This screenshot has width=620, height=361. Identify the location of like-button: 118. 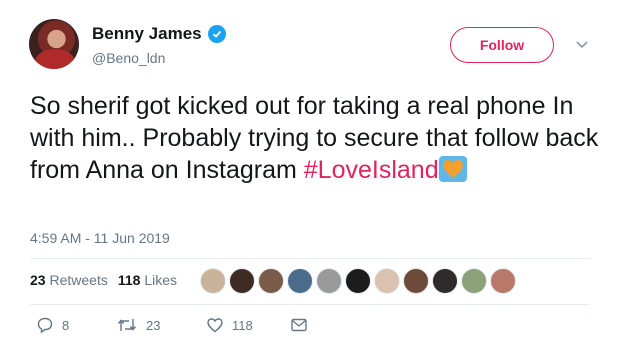
(248, 325).